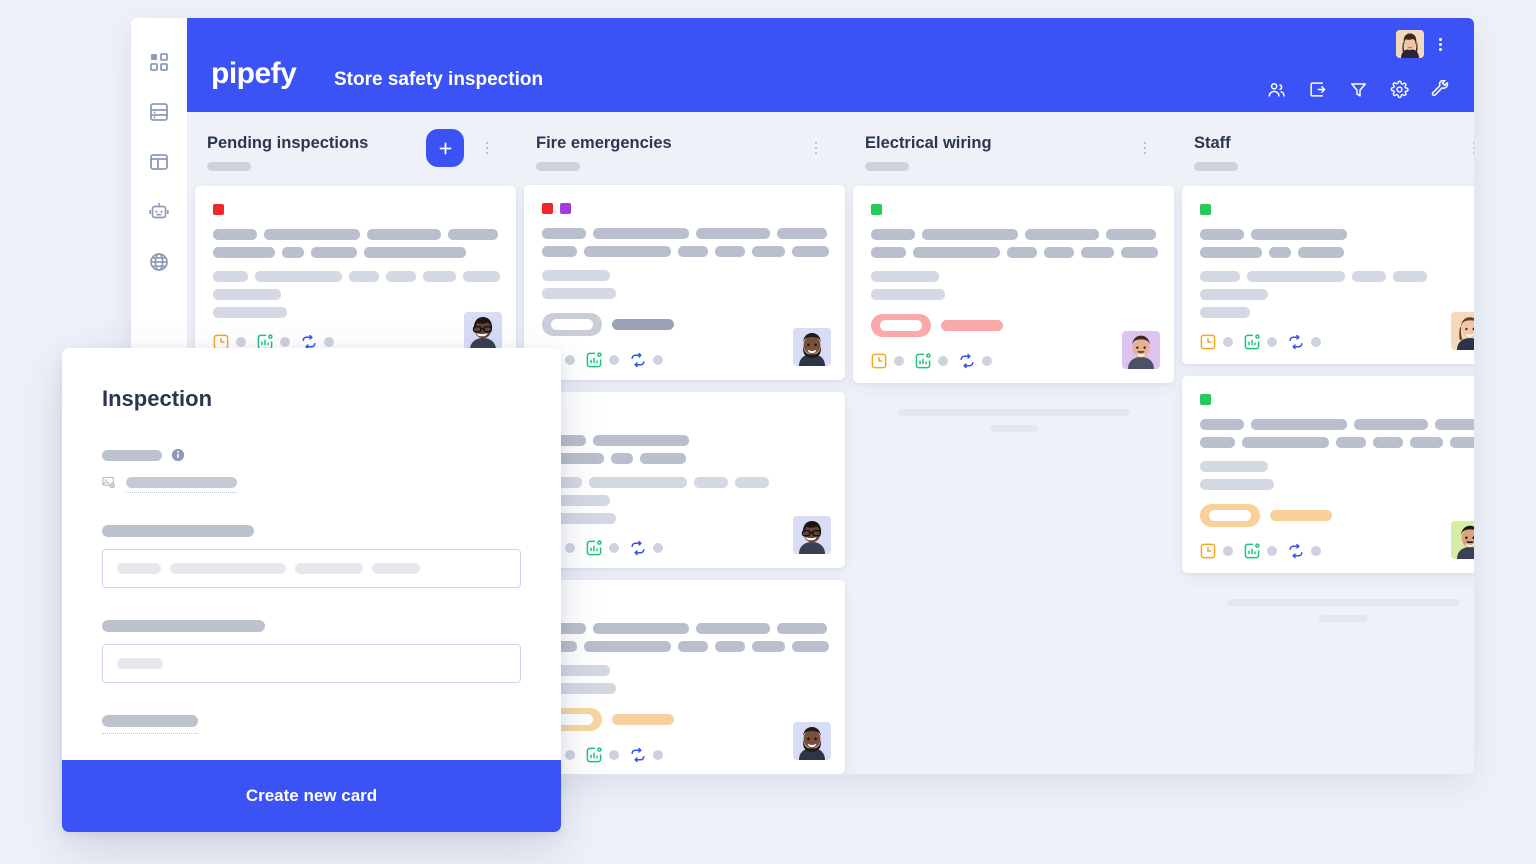 The width and height of the screenshot is (1536, 864). I want to click on filter-icon, so click(1358, 89).